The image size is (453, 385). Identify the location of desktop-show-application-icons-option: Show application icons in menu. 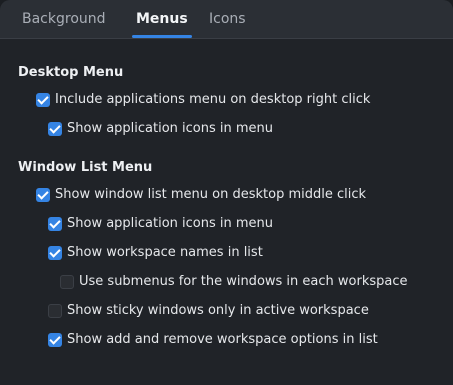
(160, 128).